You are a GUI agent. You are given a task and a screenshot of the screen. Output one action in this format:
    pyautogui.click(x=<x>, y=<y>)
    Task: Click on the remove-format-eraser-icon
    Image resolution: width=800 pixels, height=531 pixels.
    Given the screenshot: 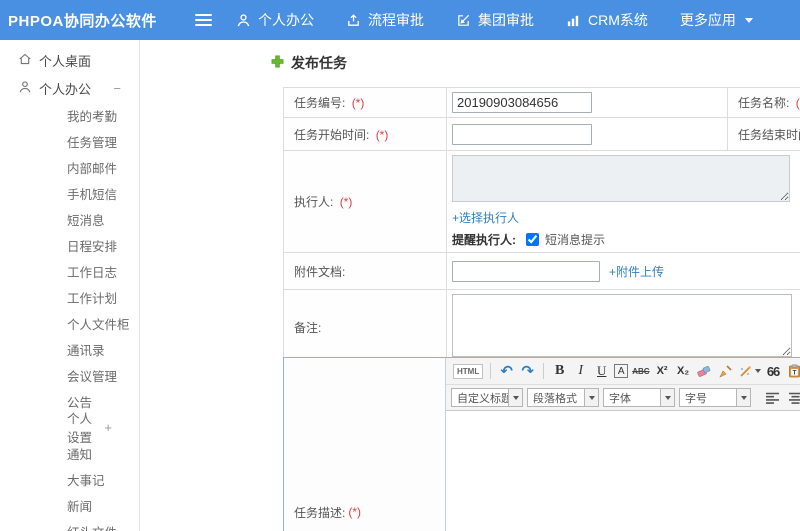 What is the action you would take?
    pyautogui.click(x=704, y=371)
    